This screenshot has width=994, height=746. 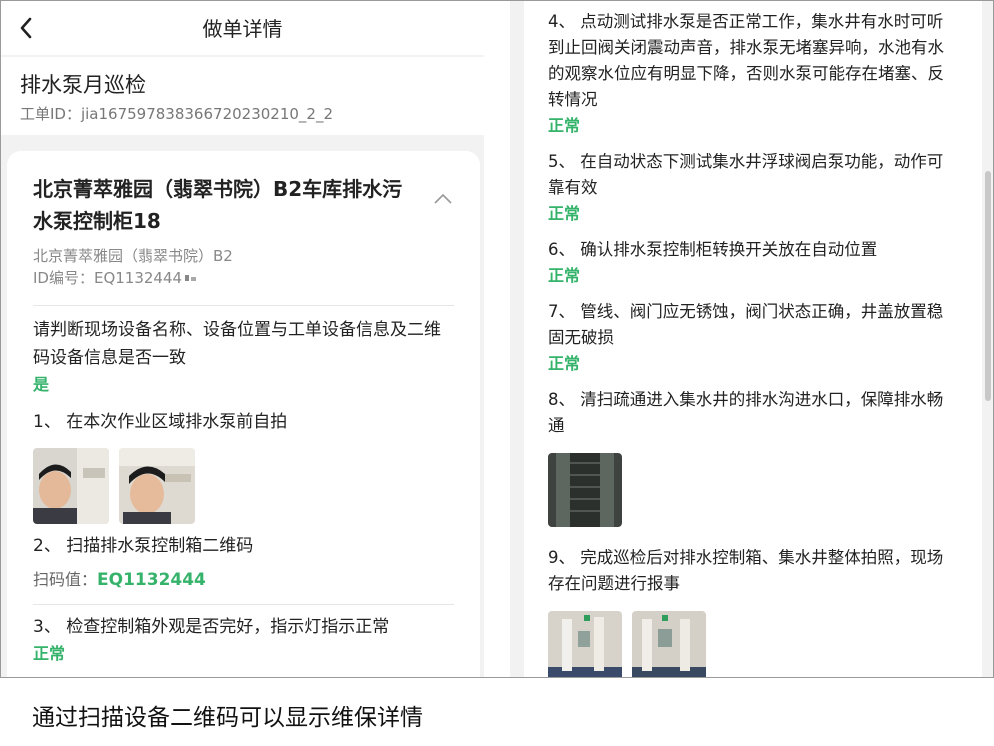 I want to click on question-9: 9、 完成巡检后对排水控制箱、集水井整体拍照，现场存在问题进行报事, so click(x=746, y=570).